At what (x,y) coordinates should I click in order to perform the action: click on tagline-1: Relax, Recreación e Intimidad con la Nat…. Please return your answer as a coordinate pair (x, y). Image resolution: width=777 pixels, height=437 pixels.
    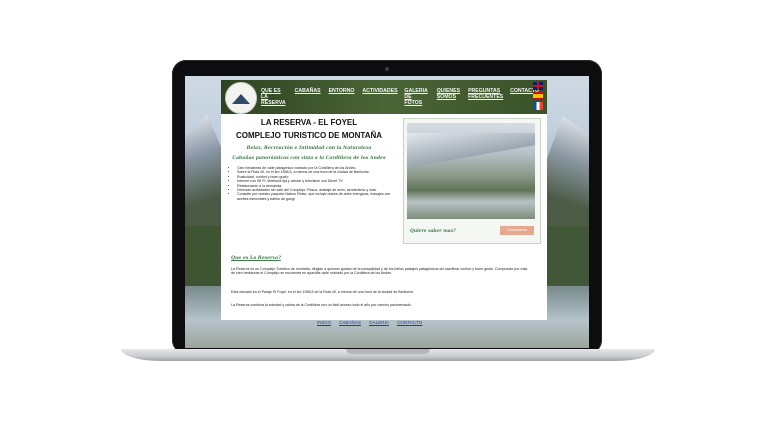
    Looking at the image, I should click on (309, 148).